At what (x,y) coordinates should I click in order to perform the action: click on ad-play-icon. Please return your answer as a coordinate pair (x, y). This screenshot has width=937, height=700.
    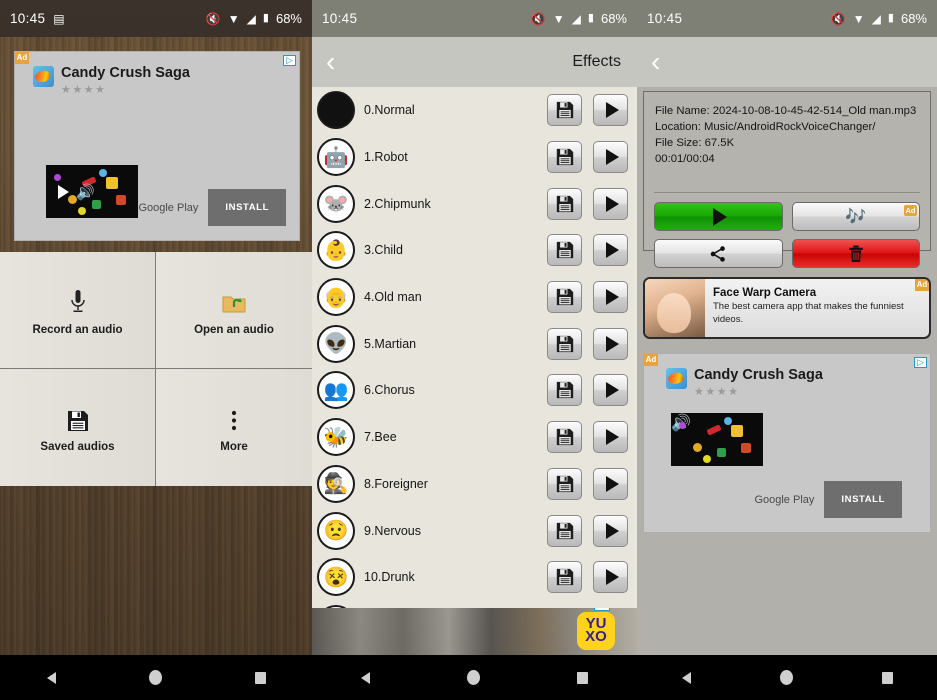
    Looking at the image, I should click on (63, 191).